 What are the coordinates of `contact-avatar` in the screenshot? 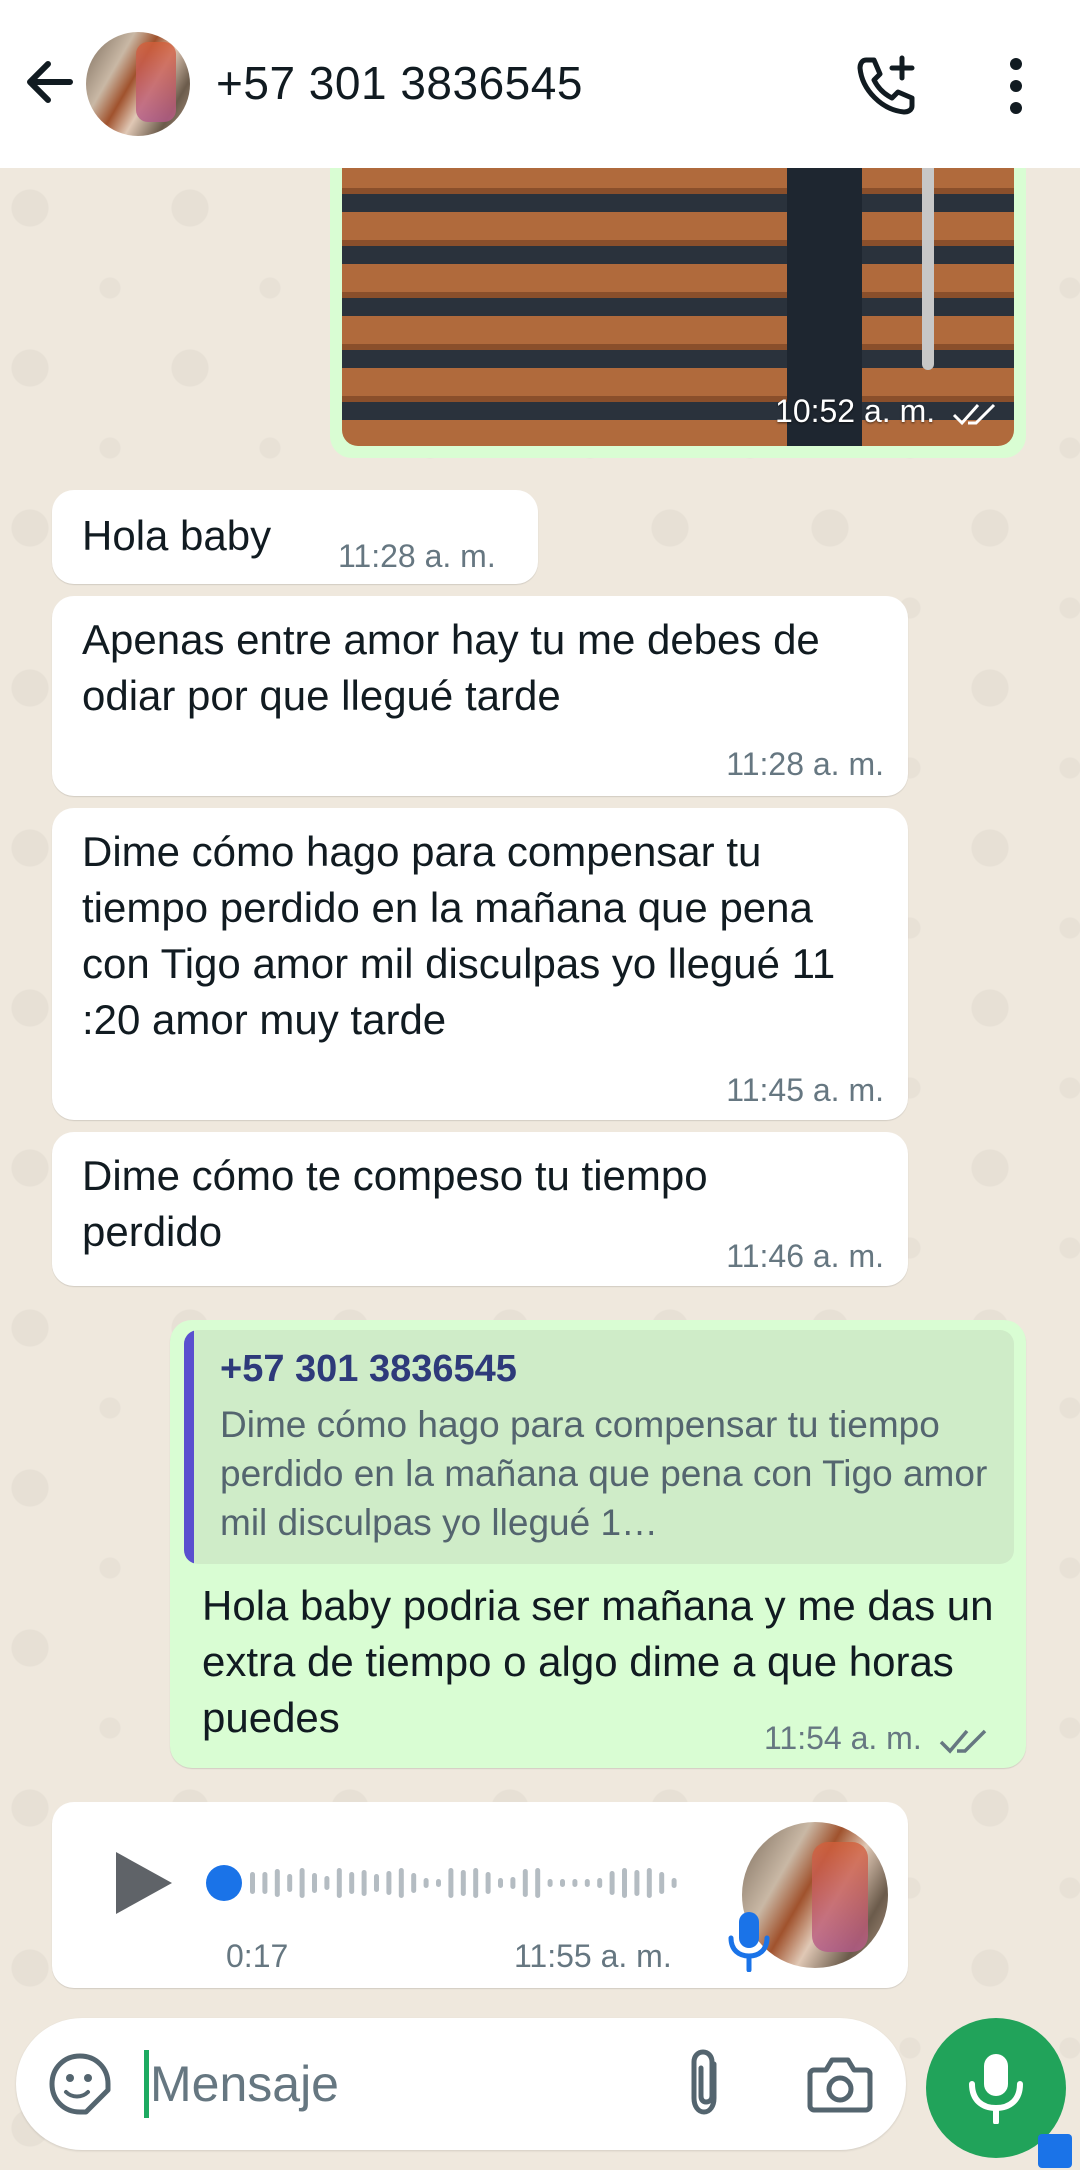 It's located at (138, 84).